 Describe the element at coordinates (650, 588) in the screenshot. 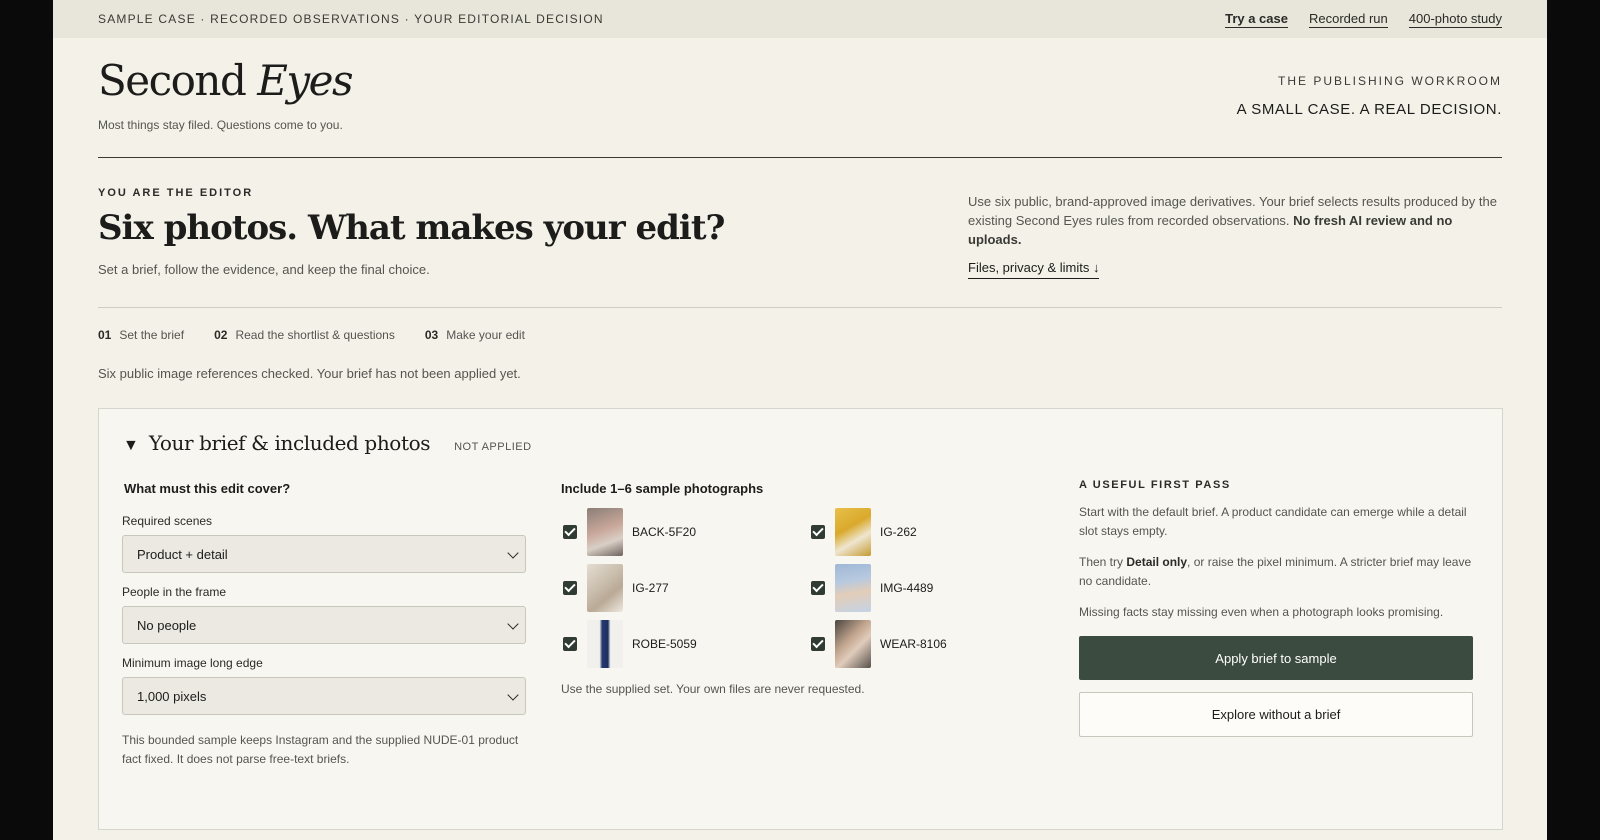

I see `photo-label: IG-277` at that location.